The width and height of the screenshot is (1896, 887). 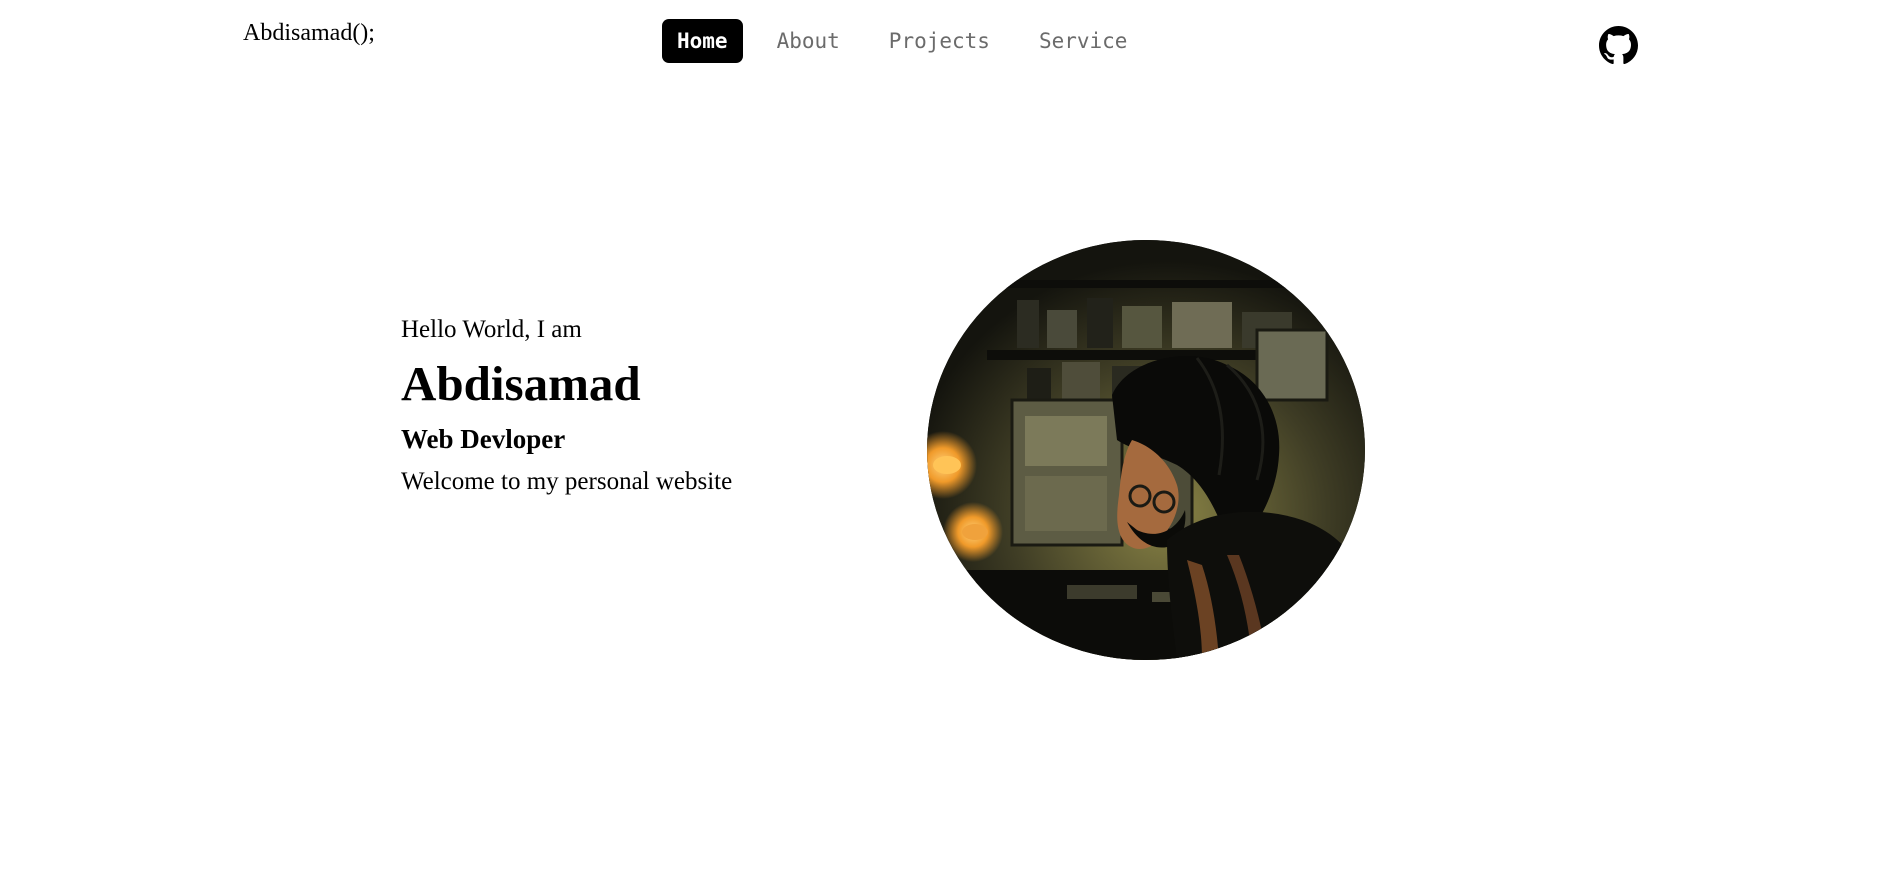 I want to click on nav-service: Service, so click(x=1083, y=41).